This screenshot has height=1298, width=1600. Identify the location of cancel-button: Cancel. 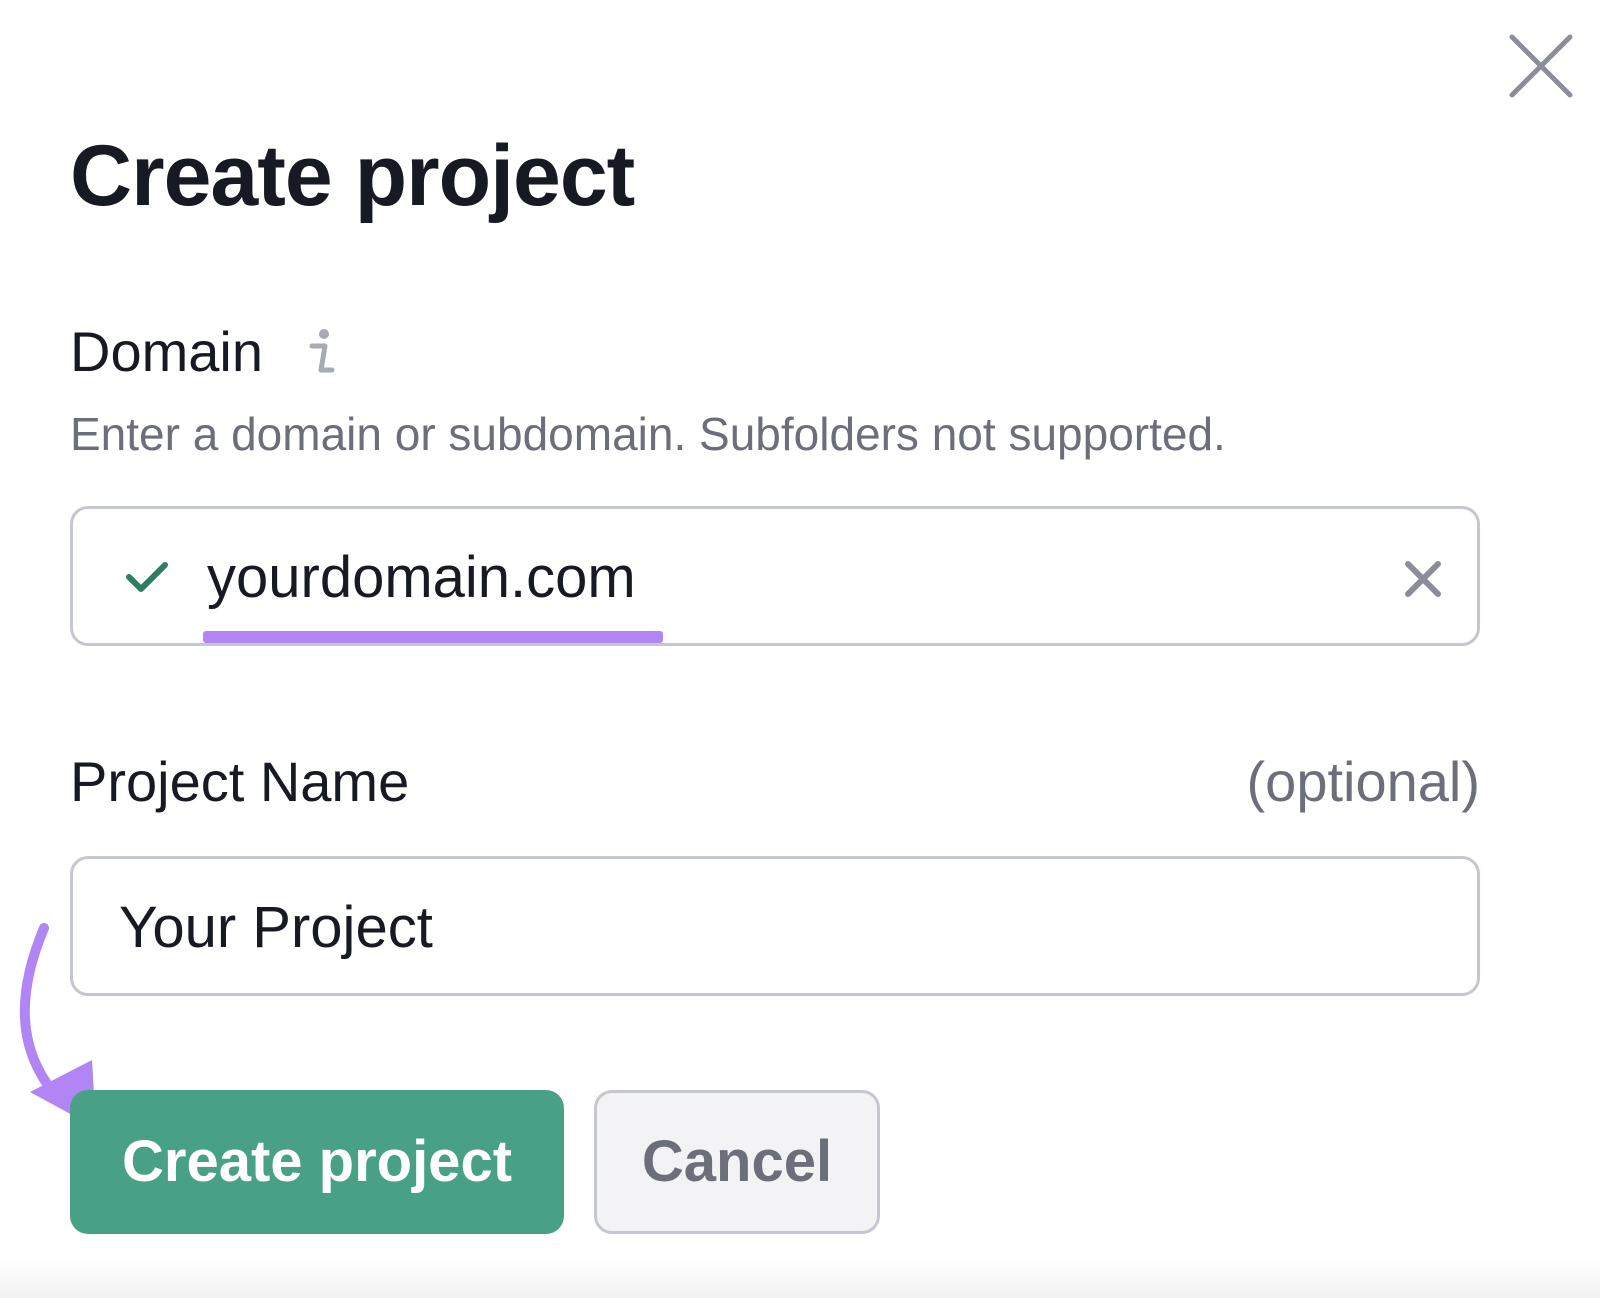
(737, 1162).